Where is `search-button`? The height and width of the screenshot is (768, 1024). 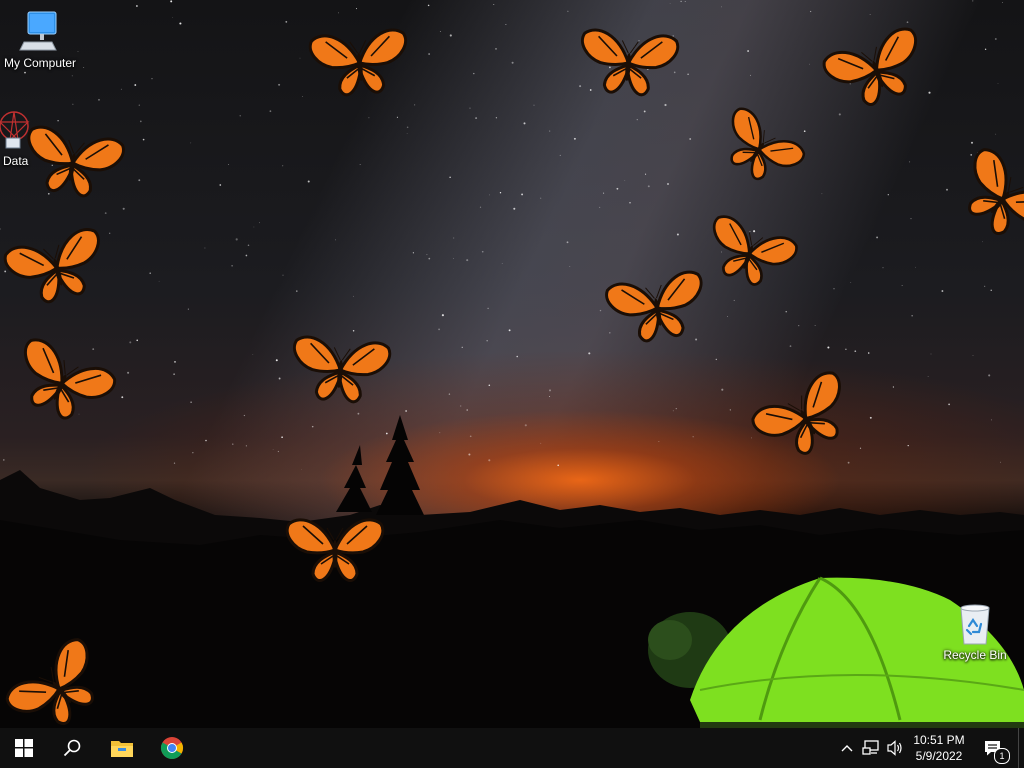
search-button is located at coordinates (72, 748).